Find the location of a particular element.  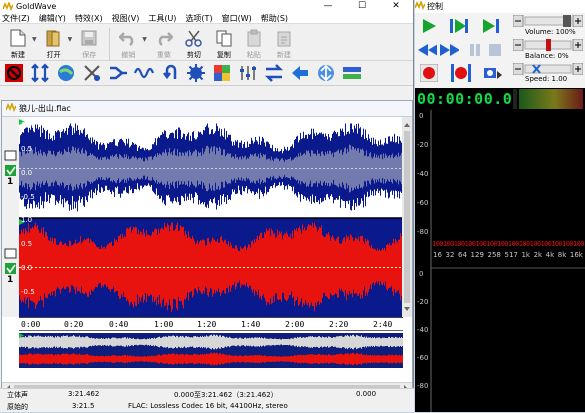

overview-waveform is located at coordinates (211, 350).